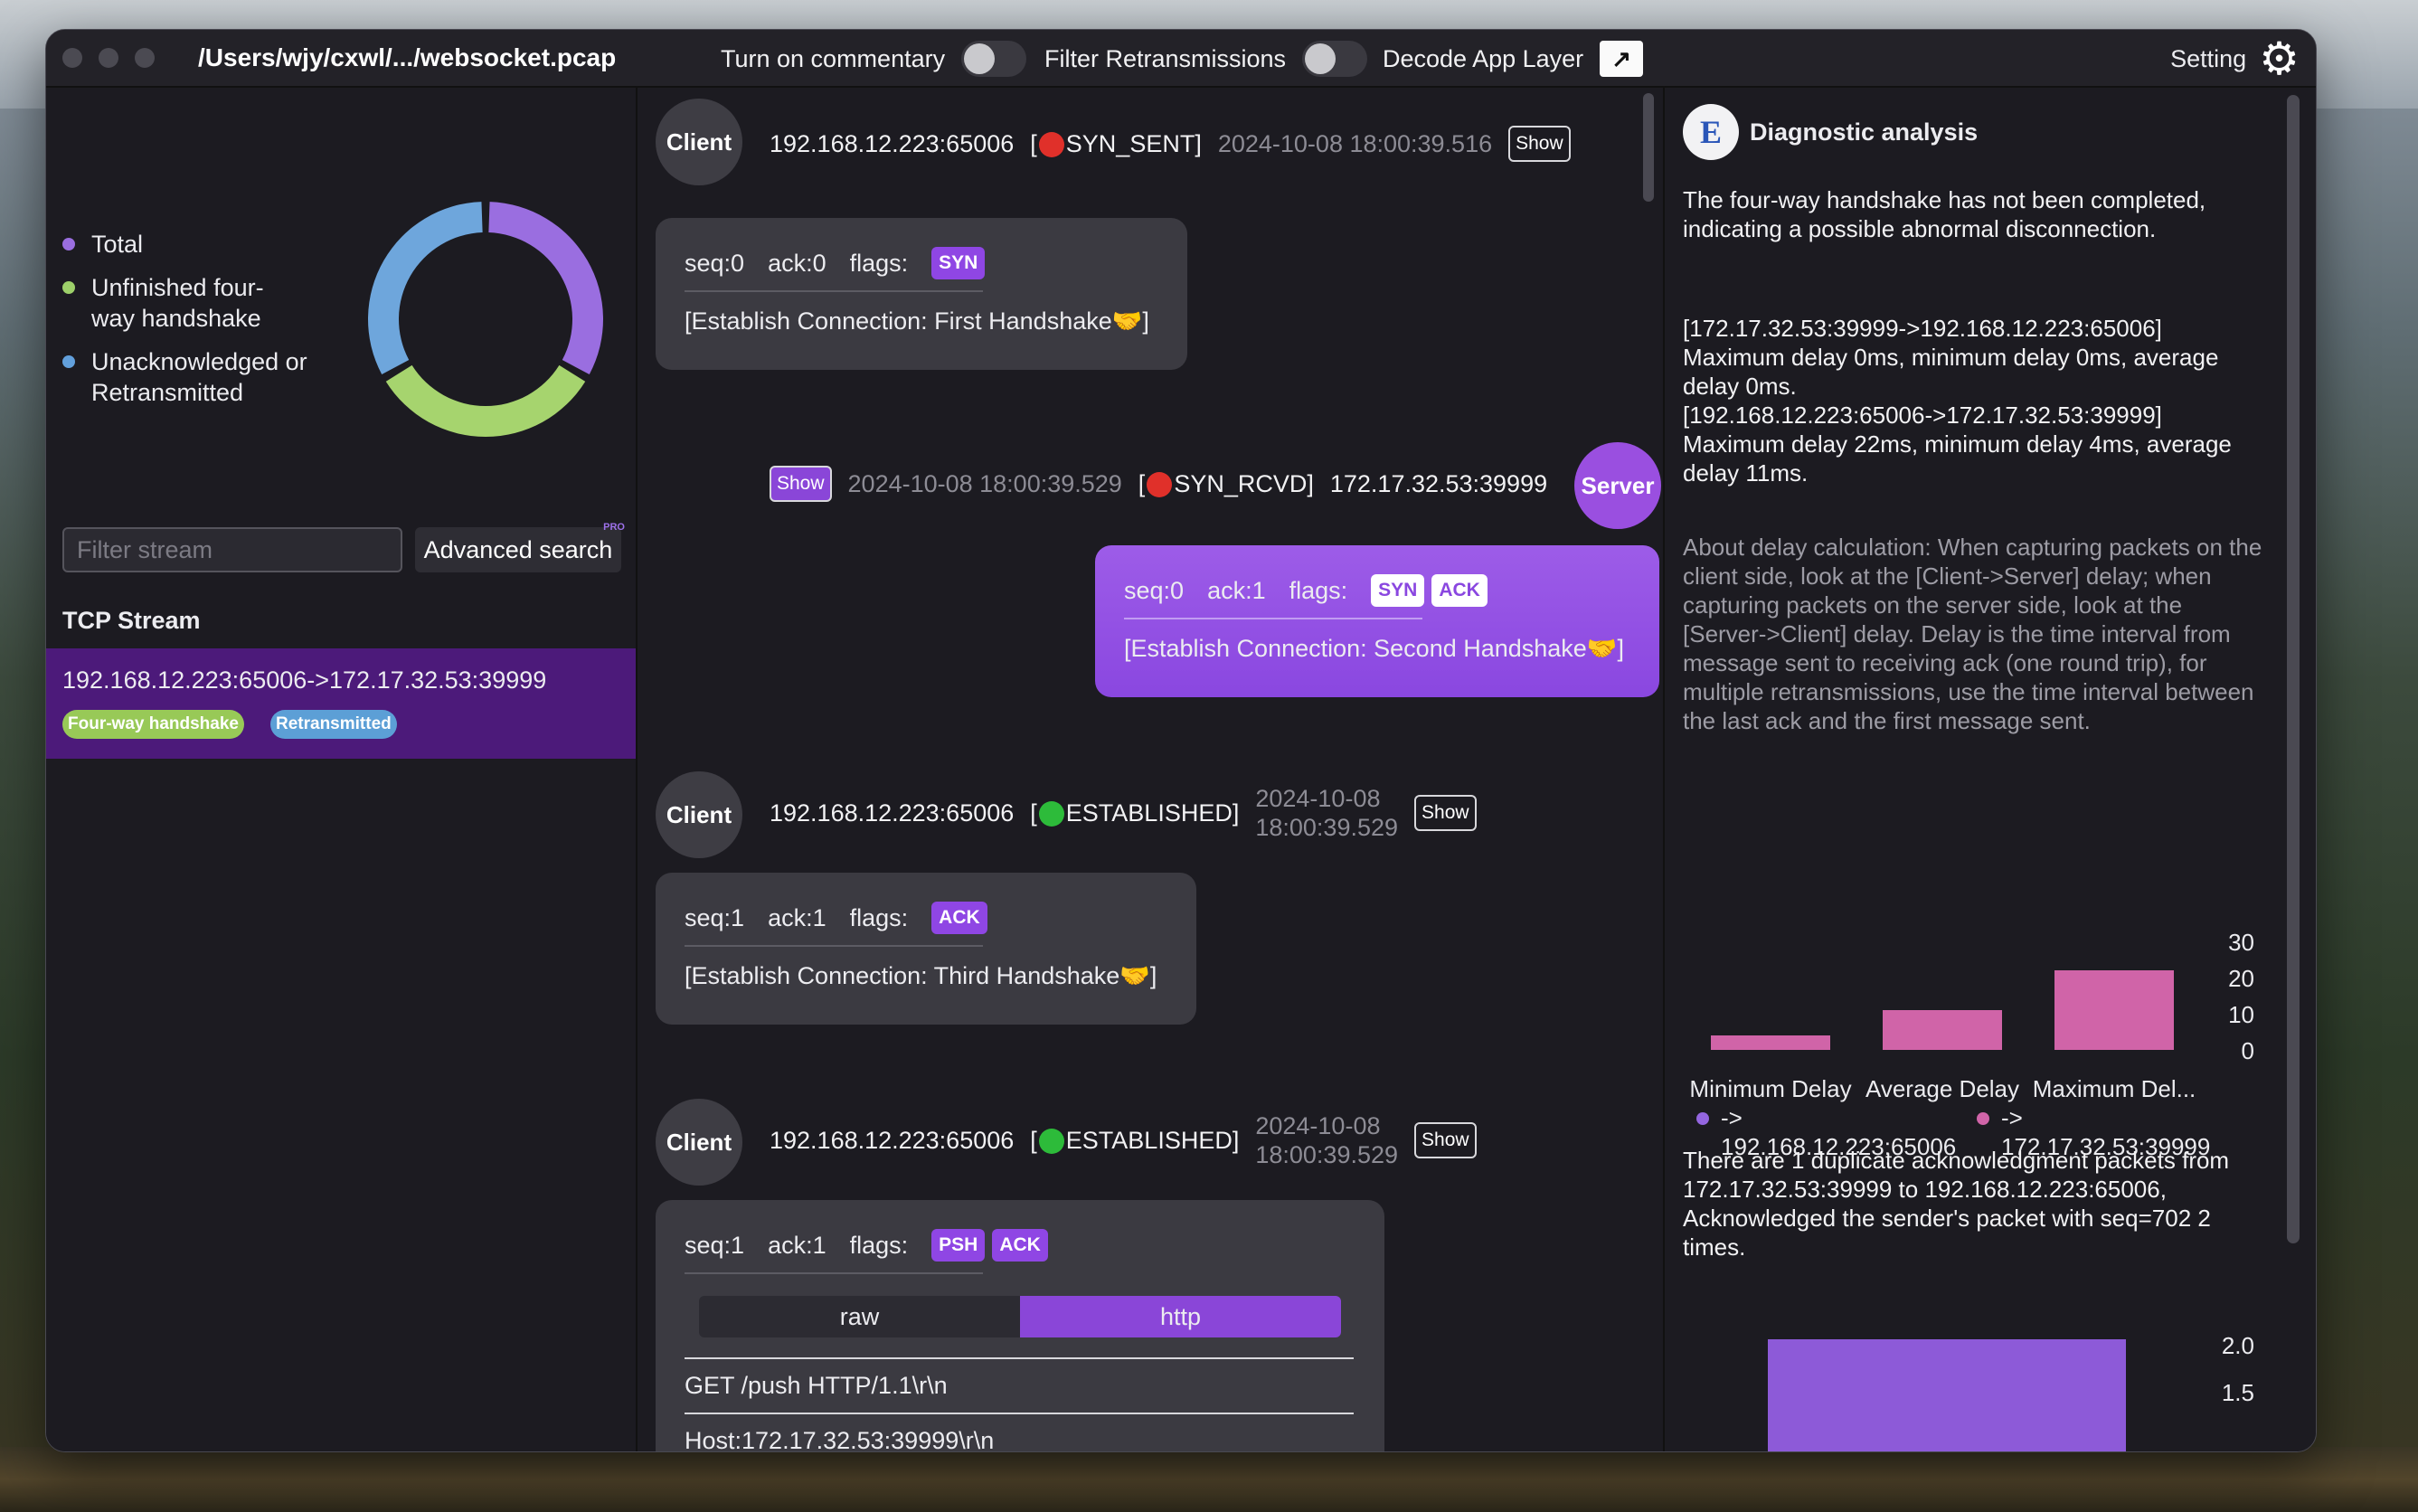 This screenshot has width=2418, height=1512. I want to click on decode-tabs: raw http, so click(1020, 1316).